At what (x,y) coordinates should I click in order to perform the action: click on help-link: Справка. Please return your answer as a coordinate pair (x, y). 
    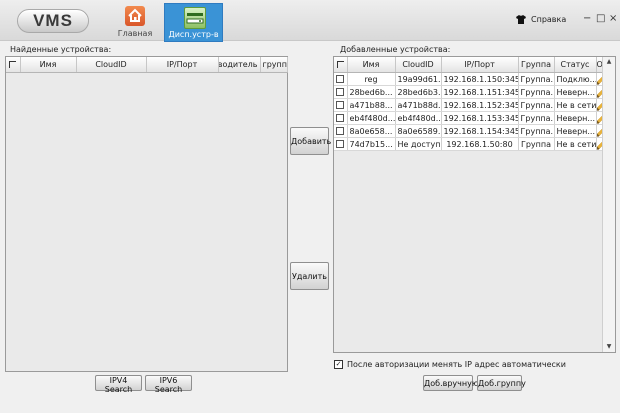
    Looking at the image, I should click on (541, 19).